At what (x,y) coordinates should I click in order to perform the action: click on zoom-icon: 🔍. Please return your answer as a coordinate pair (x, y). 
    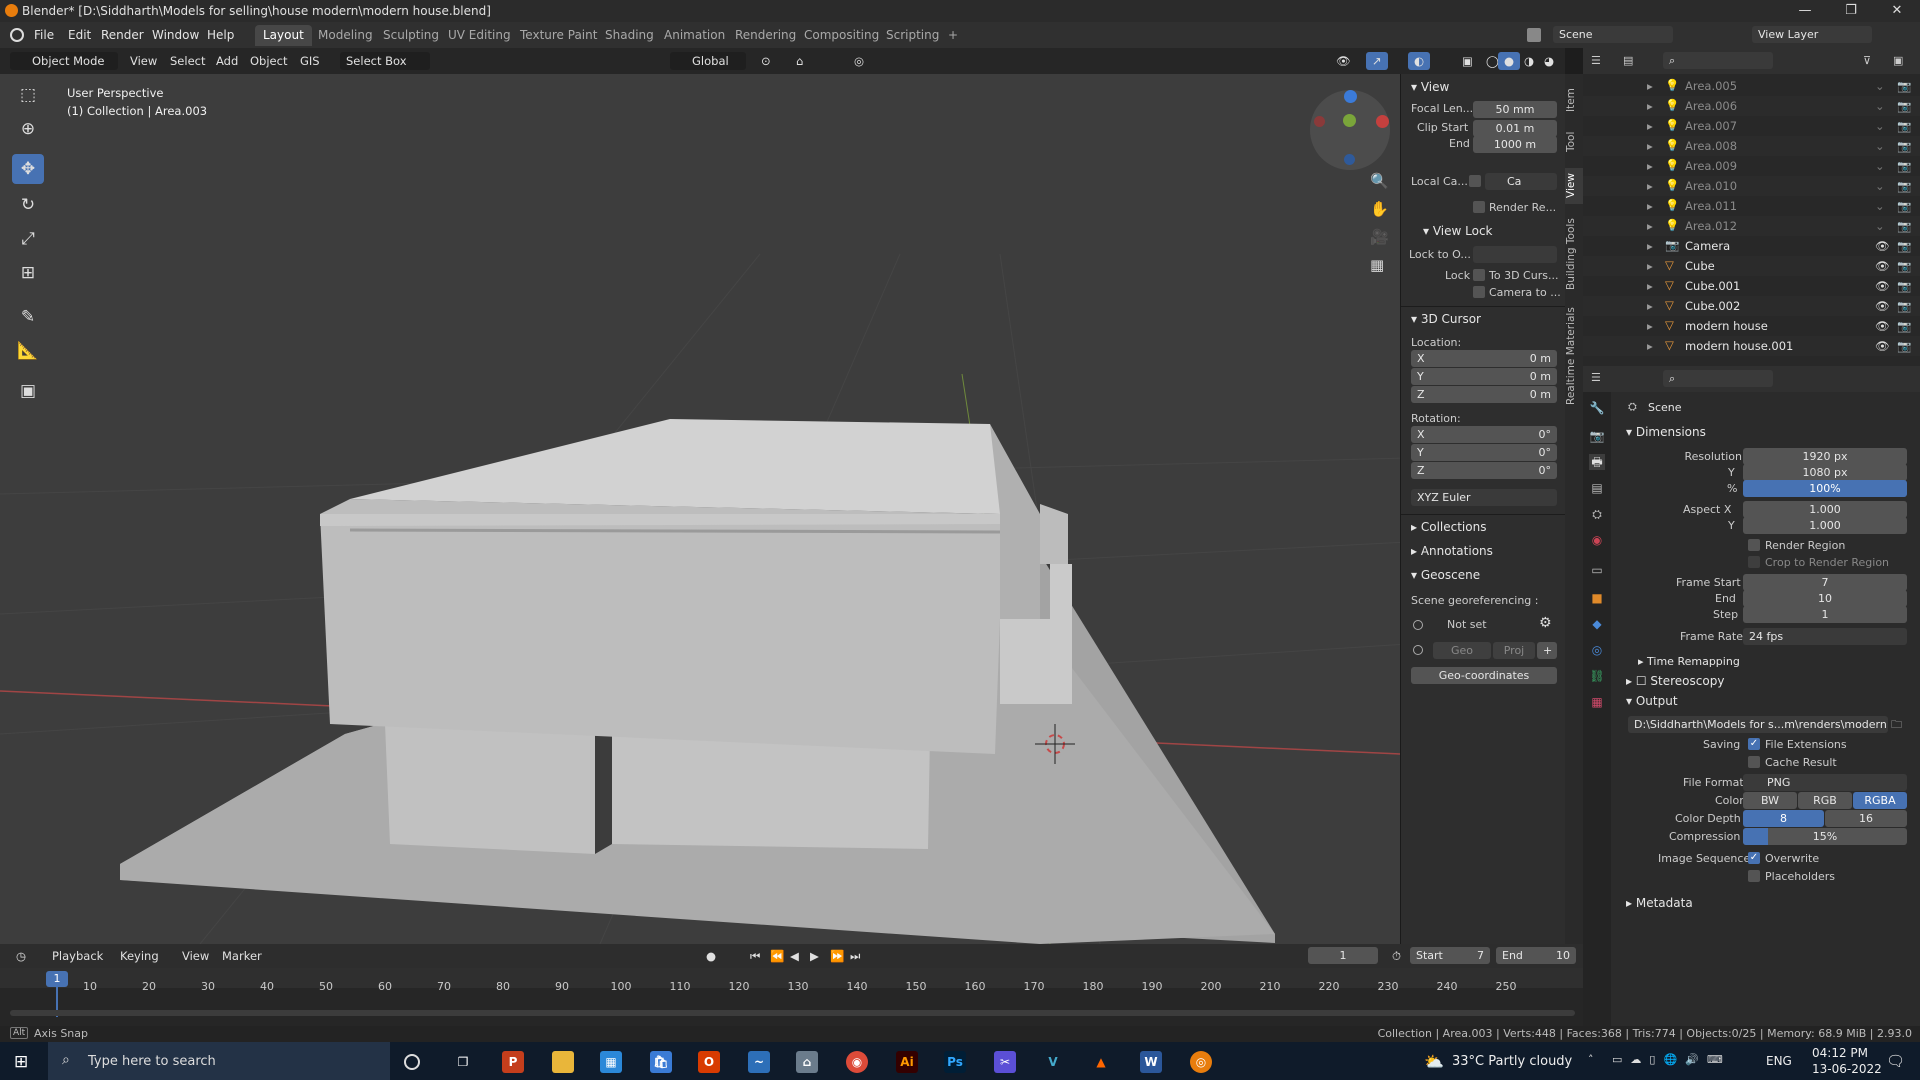
    Looking at the image, I should click on (1379, 181).